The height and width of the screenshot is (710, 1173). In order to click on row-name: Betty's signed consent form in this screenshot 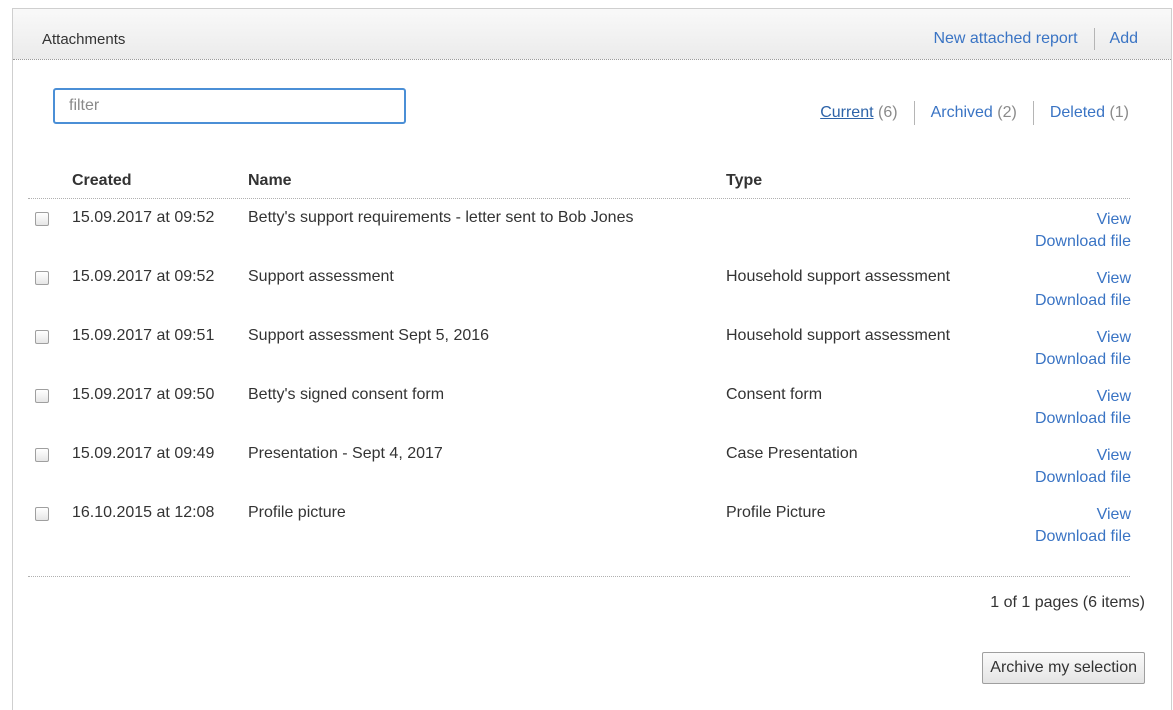, I will do `click(346, 394)`.